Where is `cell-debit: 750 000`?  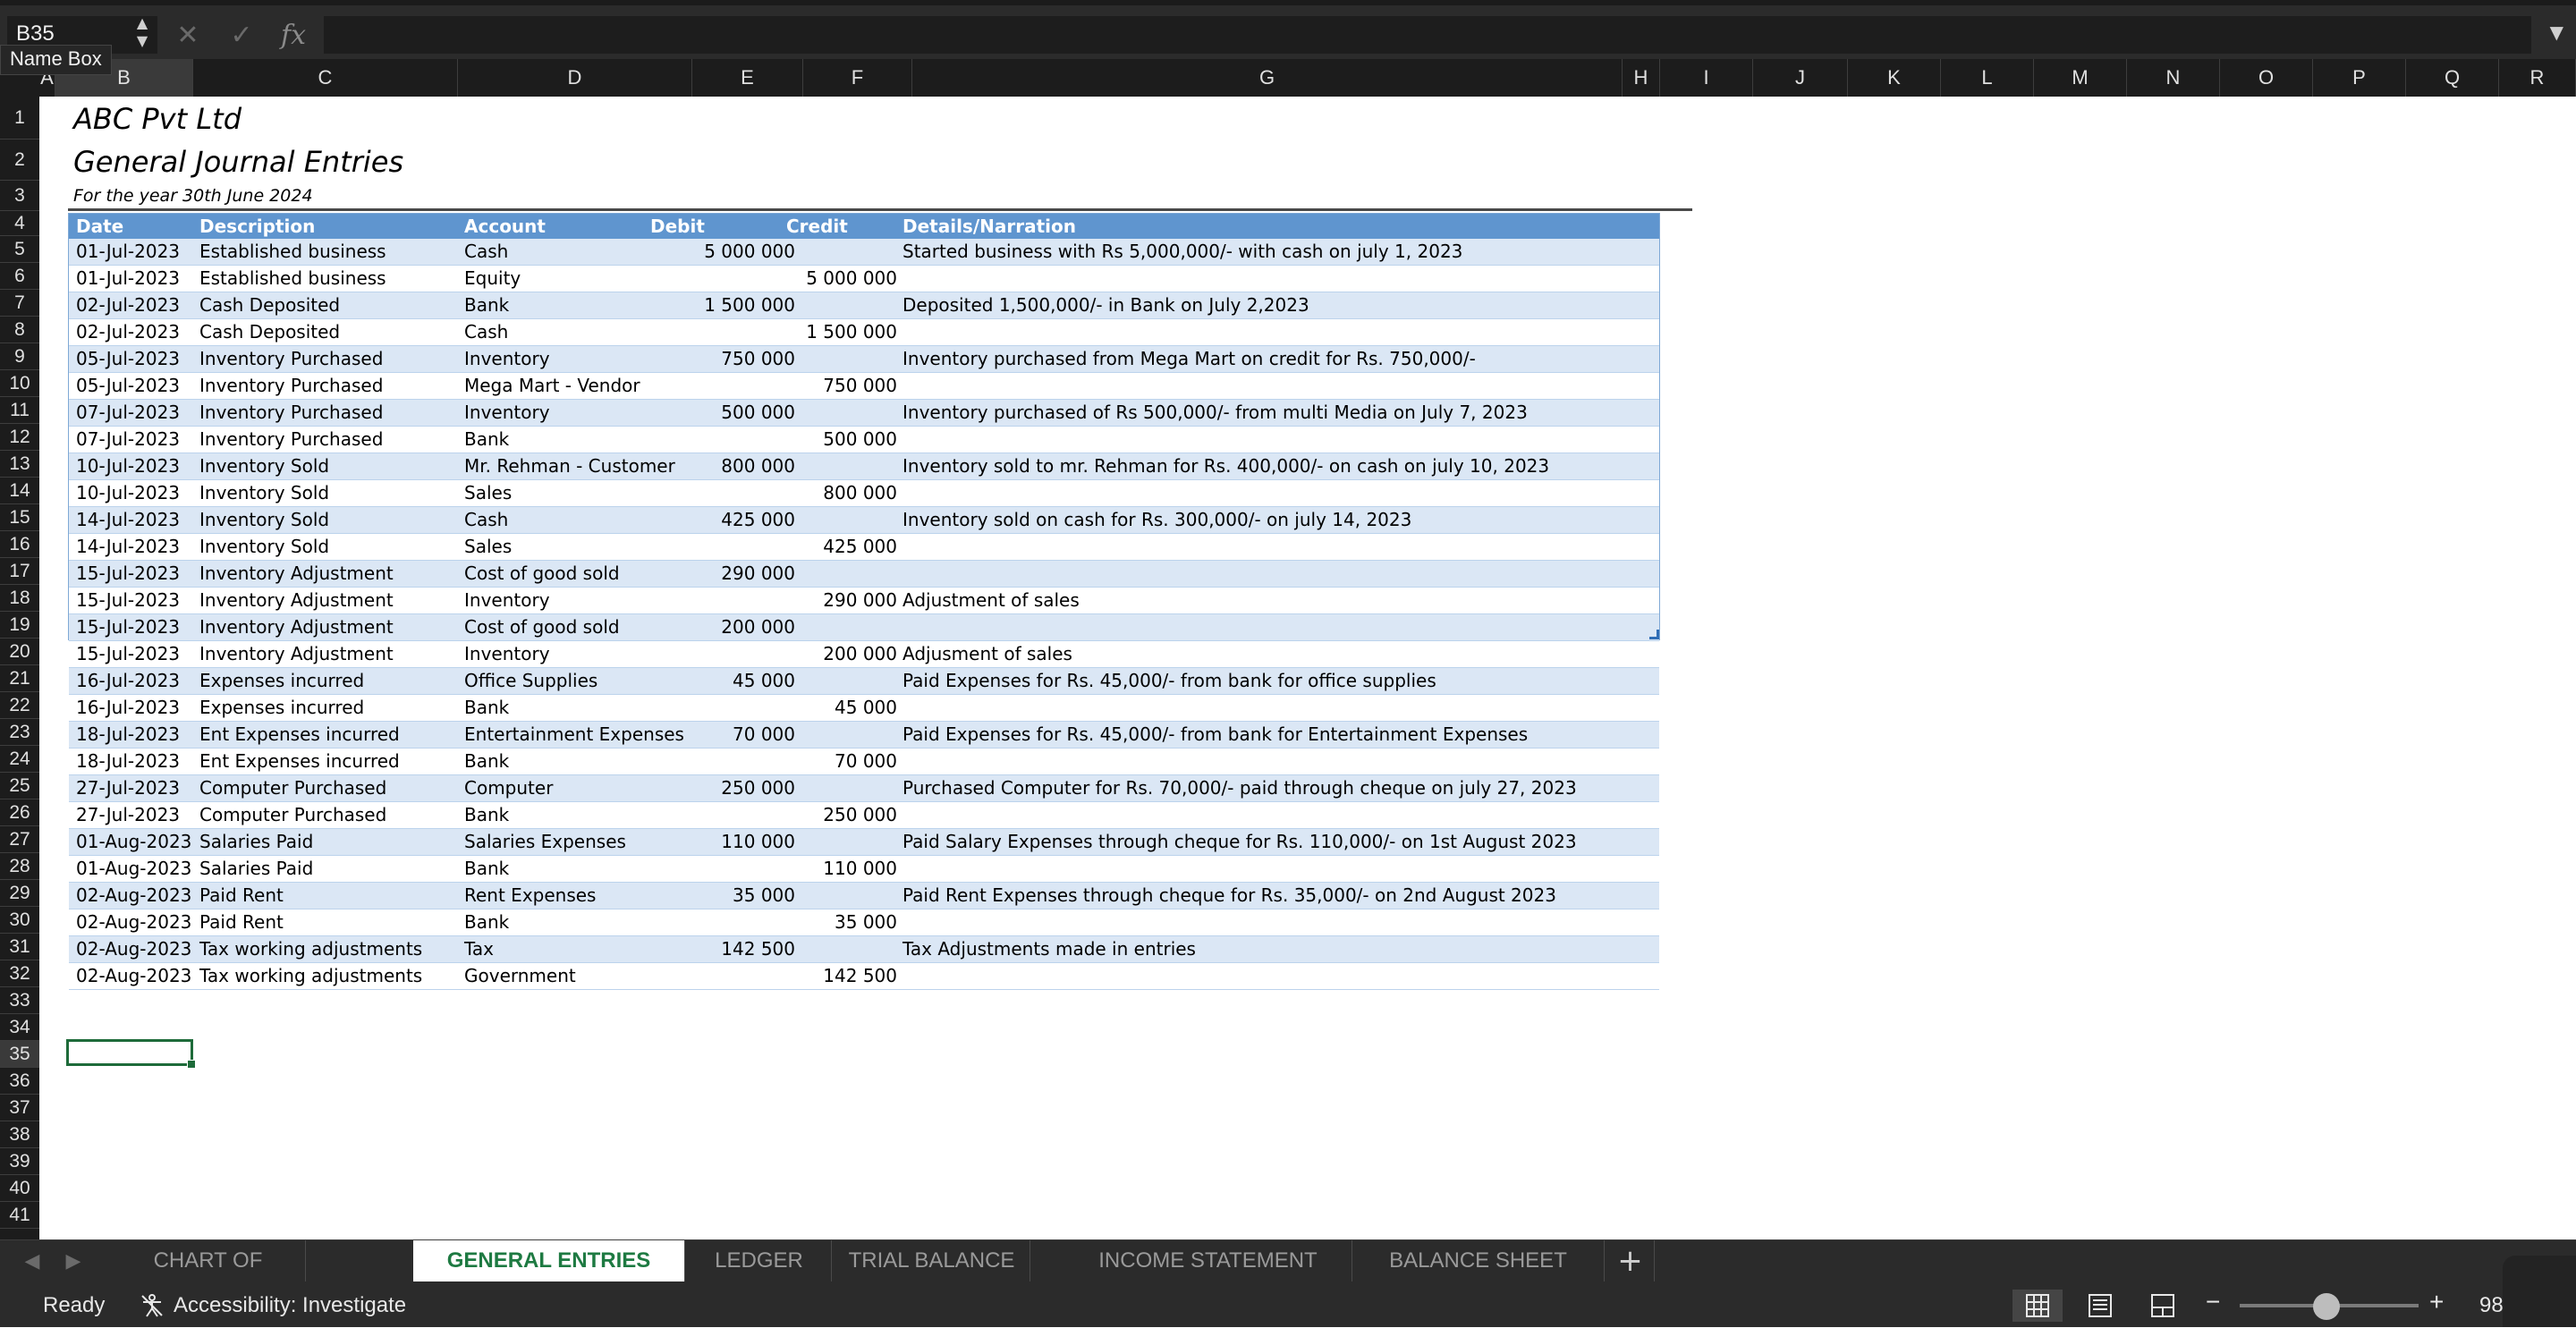
cell-debit: 750 000 is located at coordinates (722, 359).